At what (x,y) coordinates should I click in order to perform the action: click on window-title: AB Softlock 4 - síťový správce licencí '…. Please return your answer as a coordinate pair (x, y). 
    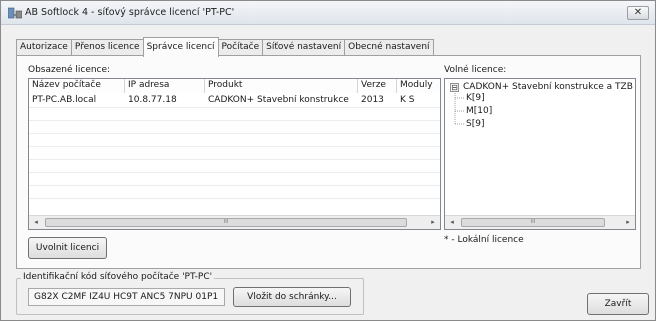
    Looking at the image, I should click on (130, 12).